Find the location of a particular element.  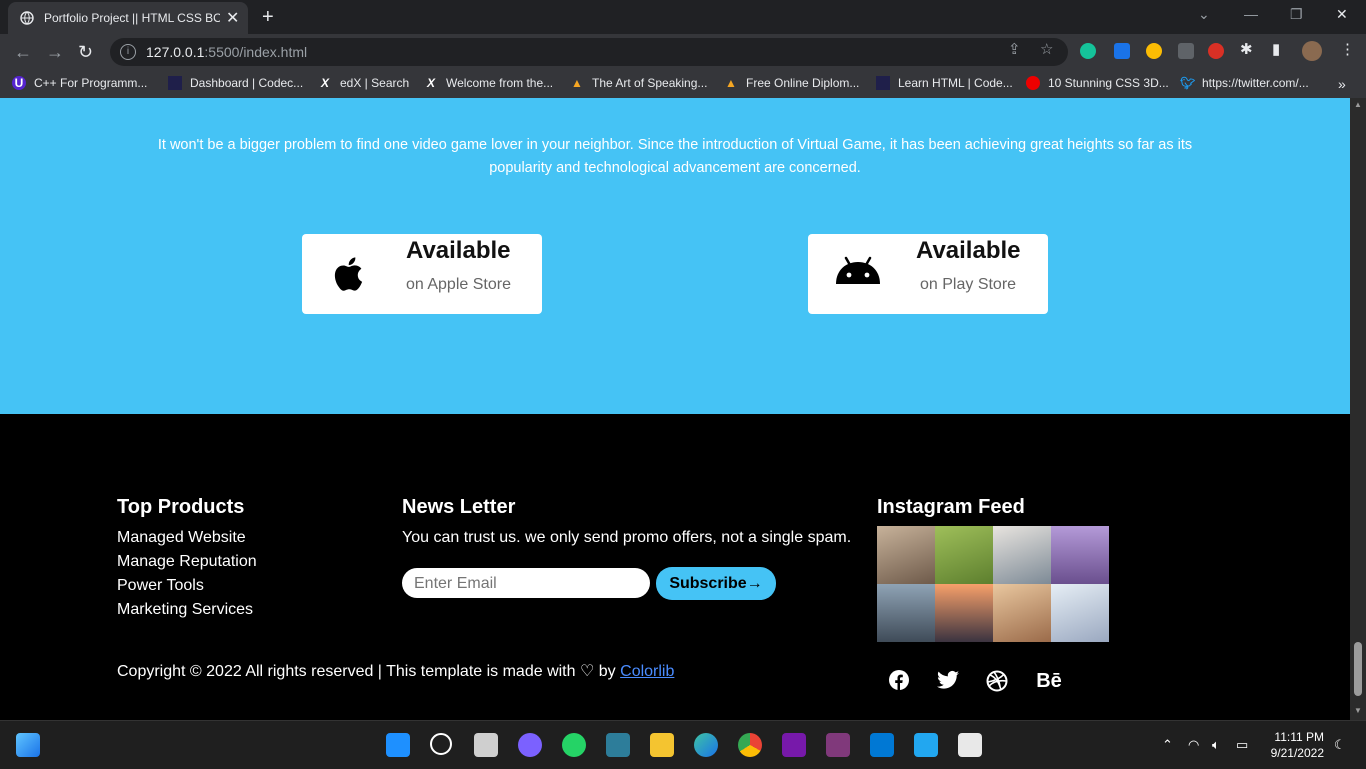

page-scrollbar: ▲ ▼ is located at coordinates (1358, 409).